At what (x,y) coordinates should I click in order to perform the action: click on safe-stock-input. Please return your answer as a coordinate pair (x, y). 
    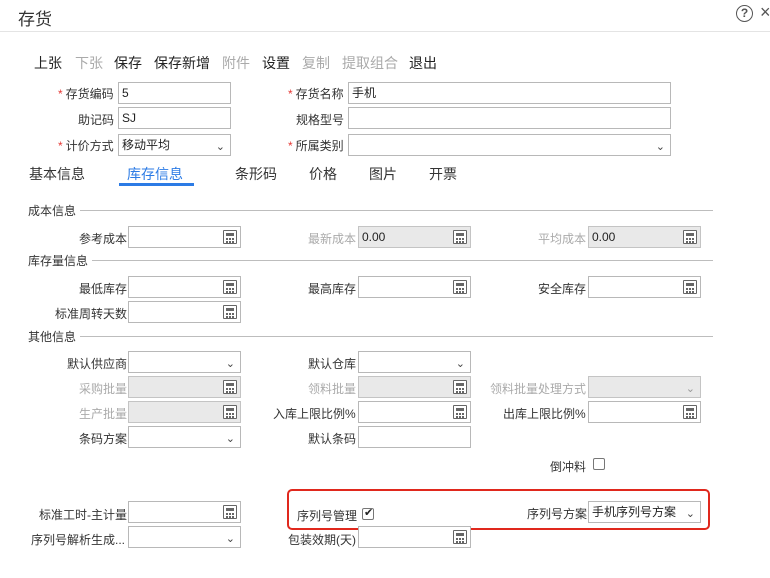
    Looking at the image, I should click on (644, 287).